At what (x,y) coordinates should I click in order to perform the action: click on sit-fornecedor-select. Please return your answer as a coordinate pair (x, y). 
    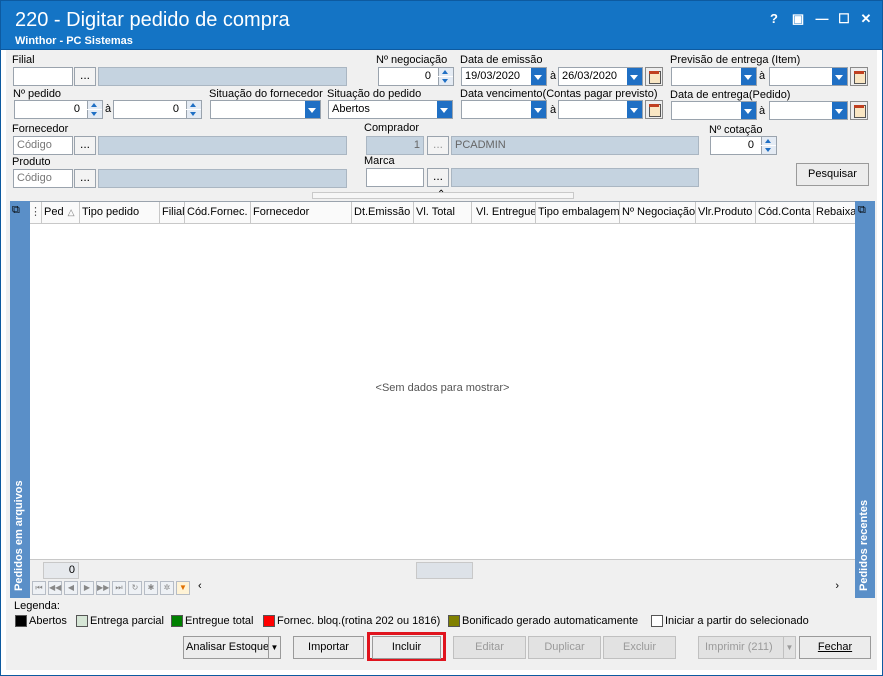
    Looking at the image, I should click on (265, 109).